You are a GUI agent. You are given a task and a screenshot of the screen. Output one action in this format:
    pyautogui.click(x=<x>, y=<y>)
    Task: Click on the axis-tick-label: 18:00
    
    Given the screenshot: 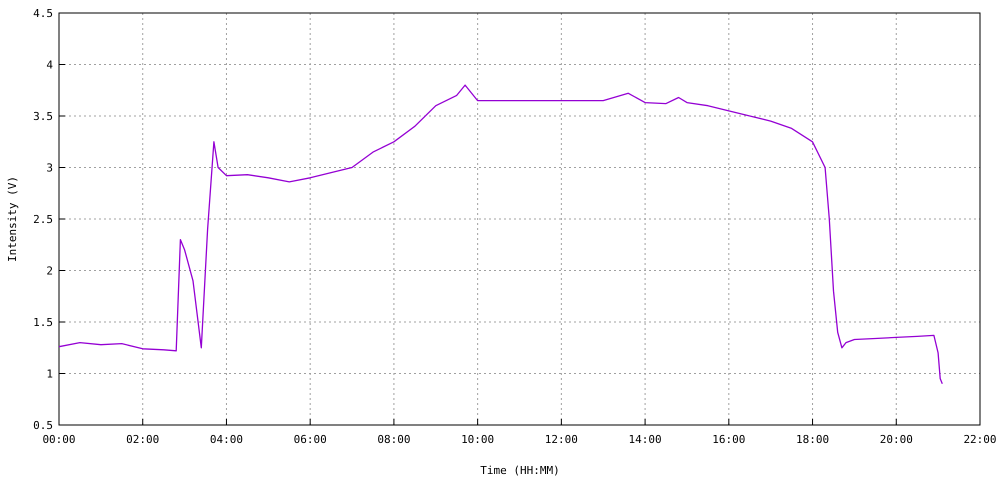 What is the action you would take?
    pyautogui.click(x=813, y=439)
    